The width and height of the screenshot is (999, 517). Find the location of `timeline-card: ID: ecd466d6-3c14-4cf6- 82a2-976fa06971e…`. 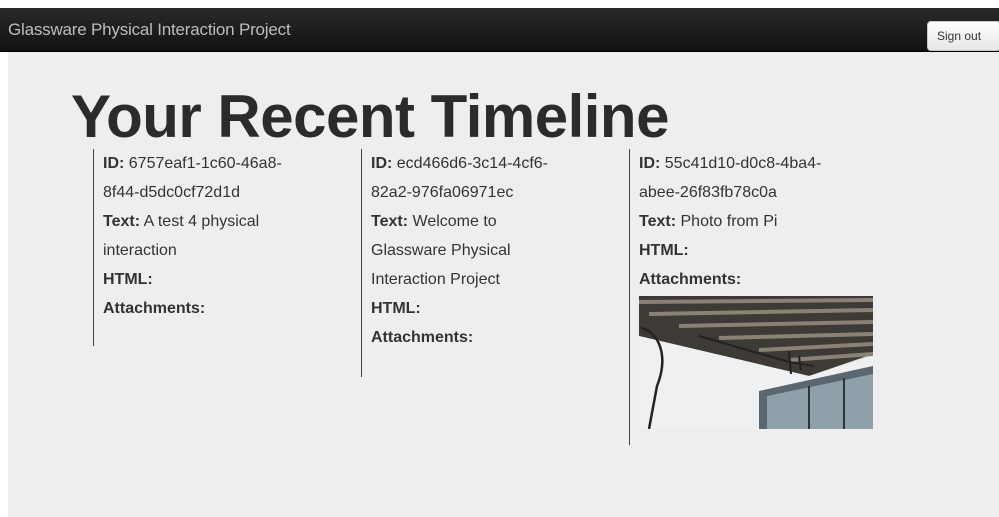

timeline-card: ID: ecd466d6-3c14-4cf6- 82a2-976fa06971e… is located at coordinates (481, 263).